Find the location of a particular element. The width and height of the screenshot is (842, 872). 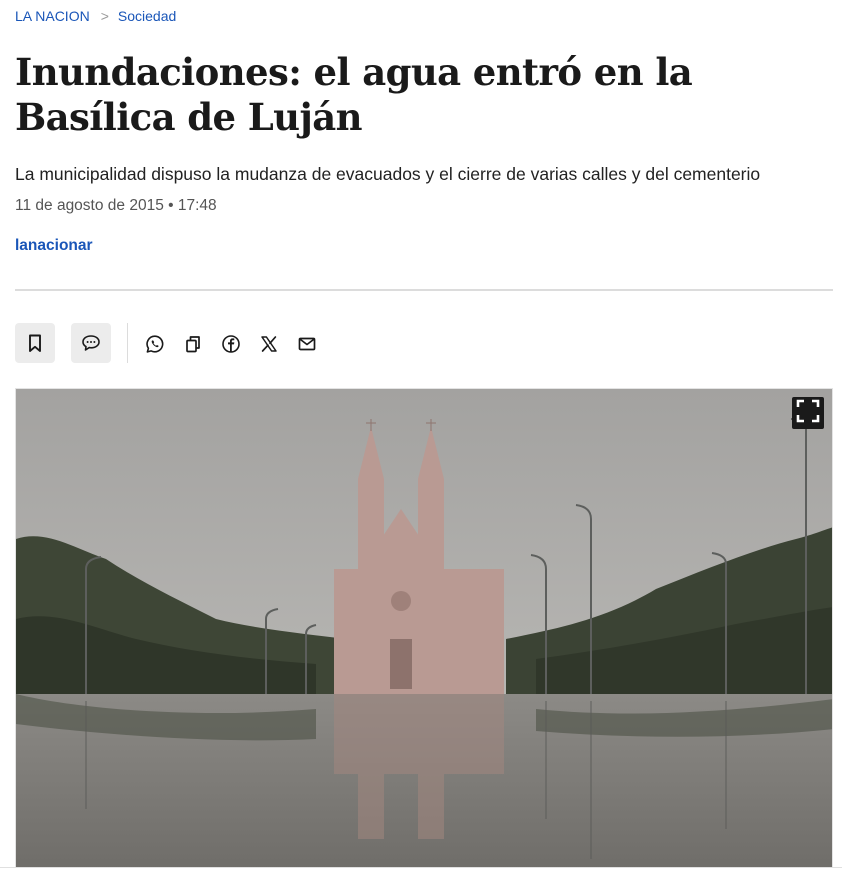

share-x-button is located at coordinates (269, 344).